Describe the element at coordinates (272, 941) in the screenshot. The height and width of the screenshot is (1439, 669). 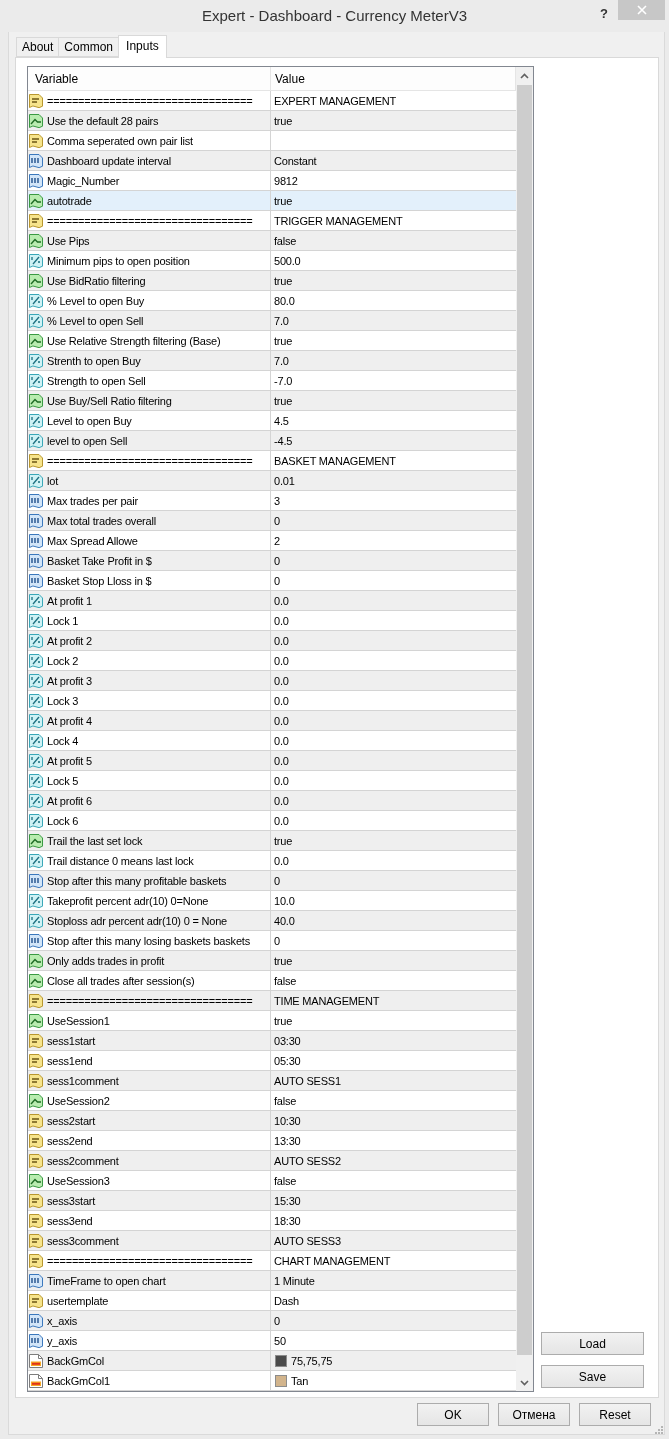
I see `table-row: Stop after this many losing baskets baskets 0` at that location.